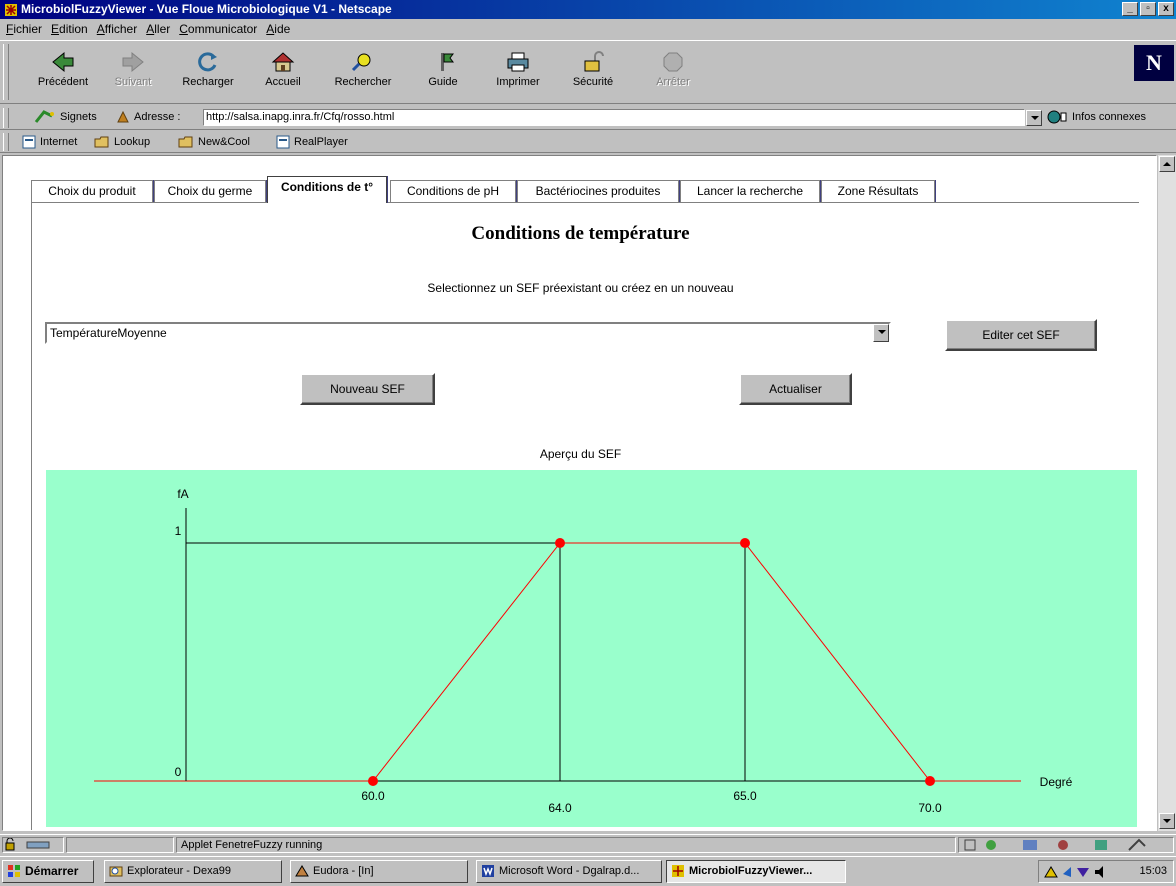 The image size is (1176, 886). Describe the element at coordinates (1021, 335) in the screenshot. I see `edit-sef-button: Editer cet SEF` at that location.